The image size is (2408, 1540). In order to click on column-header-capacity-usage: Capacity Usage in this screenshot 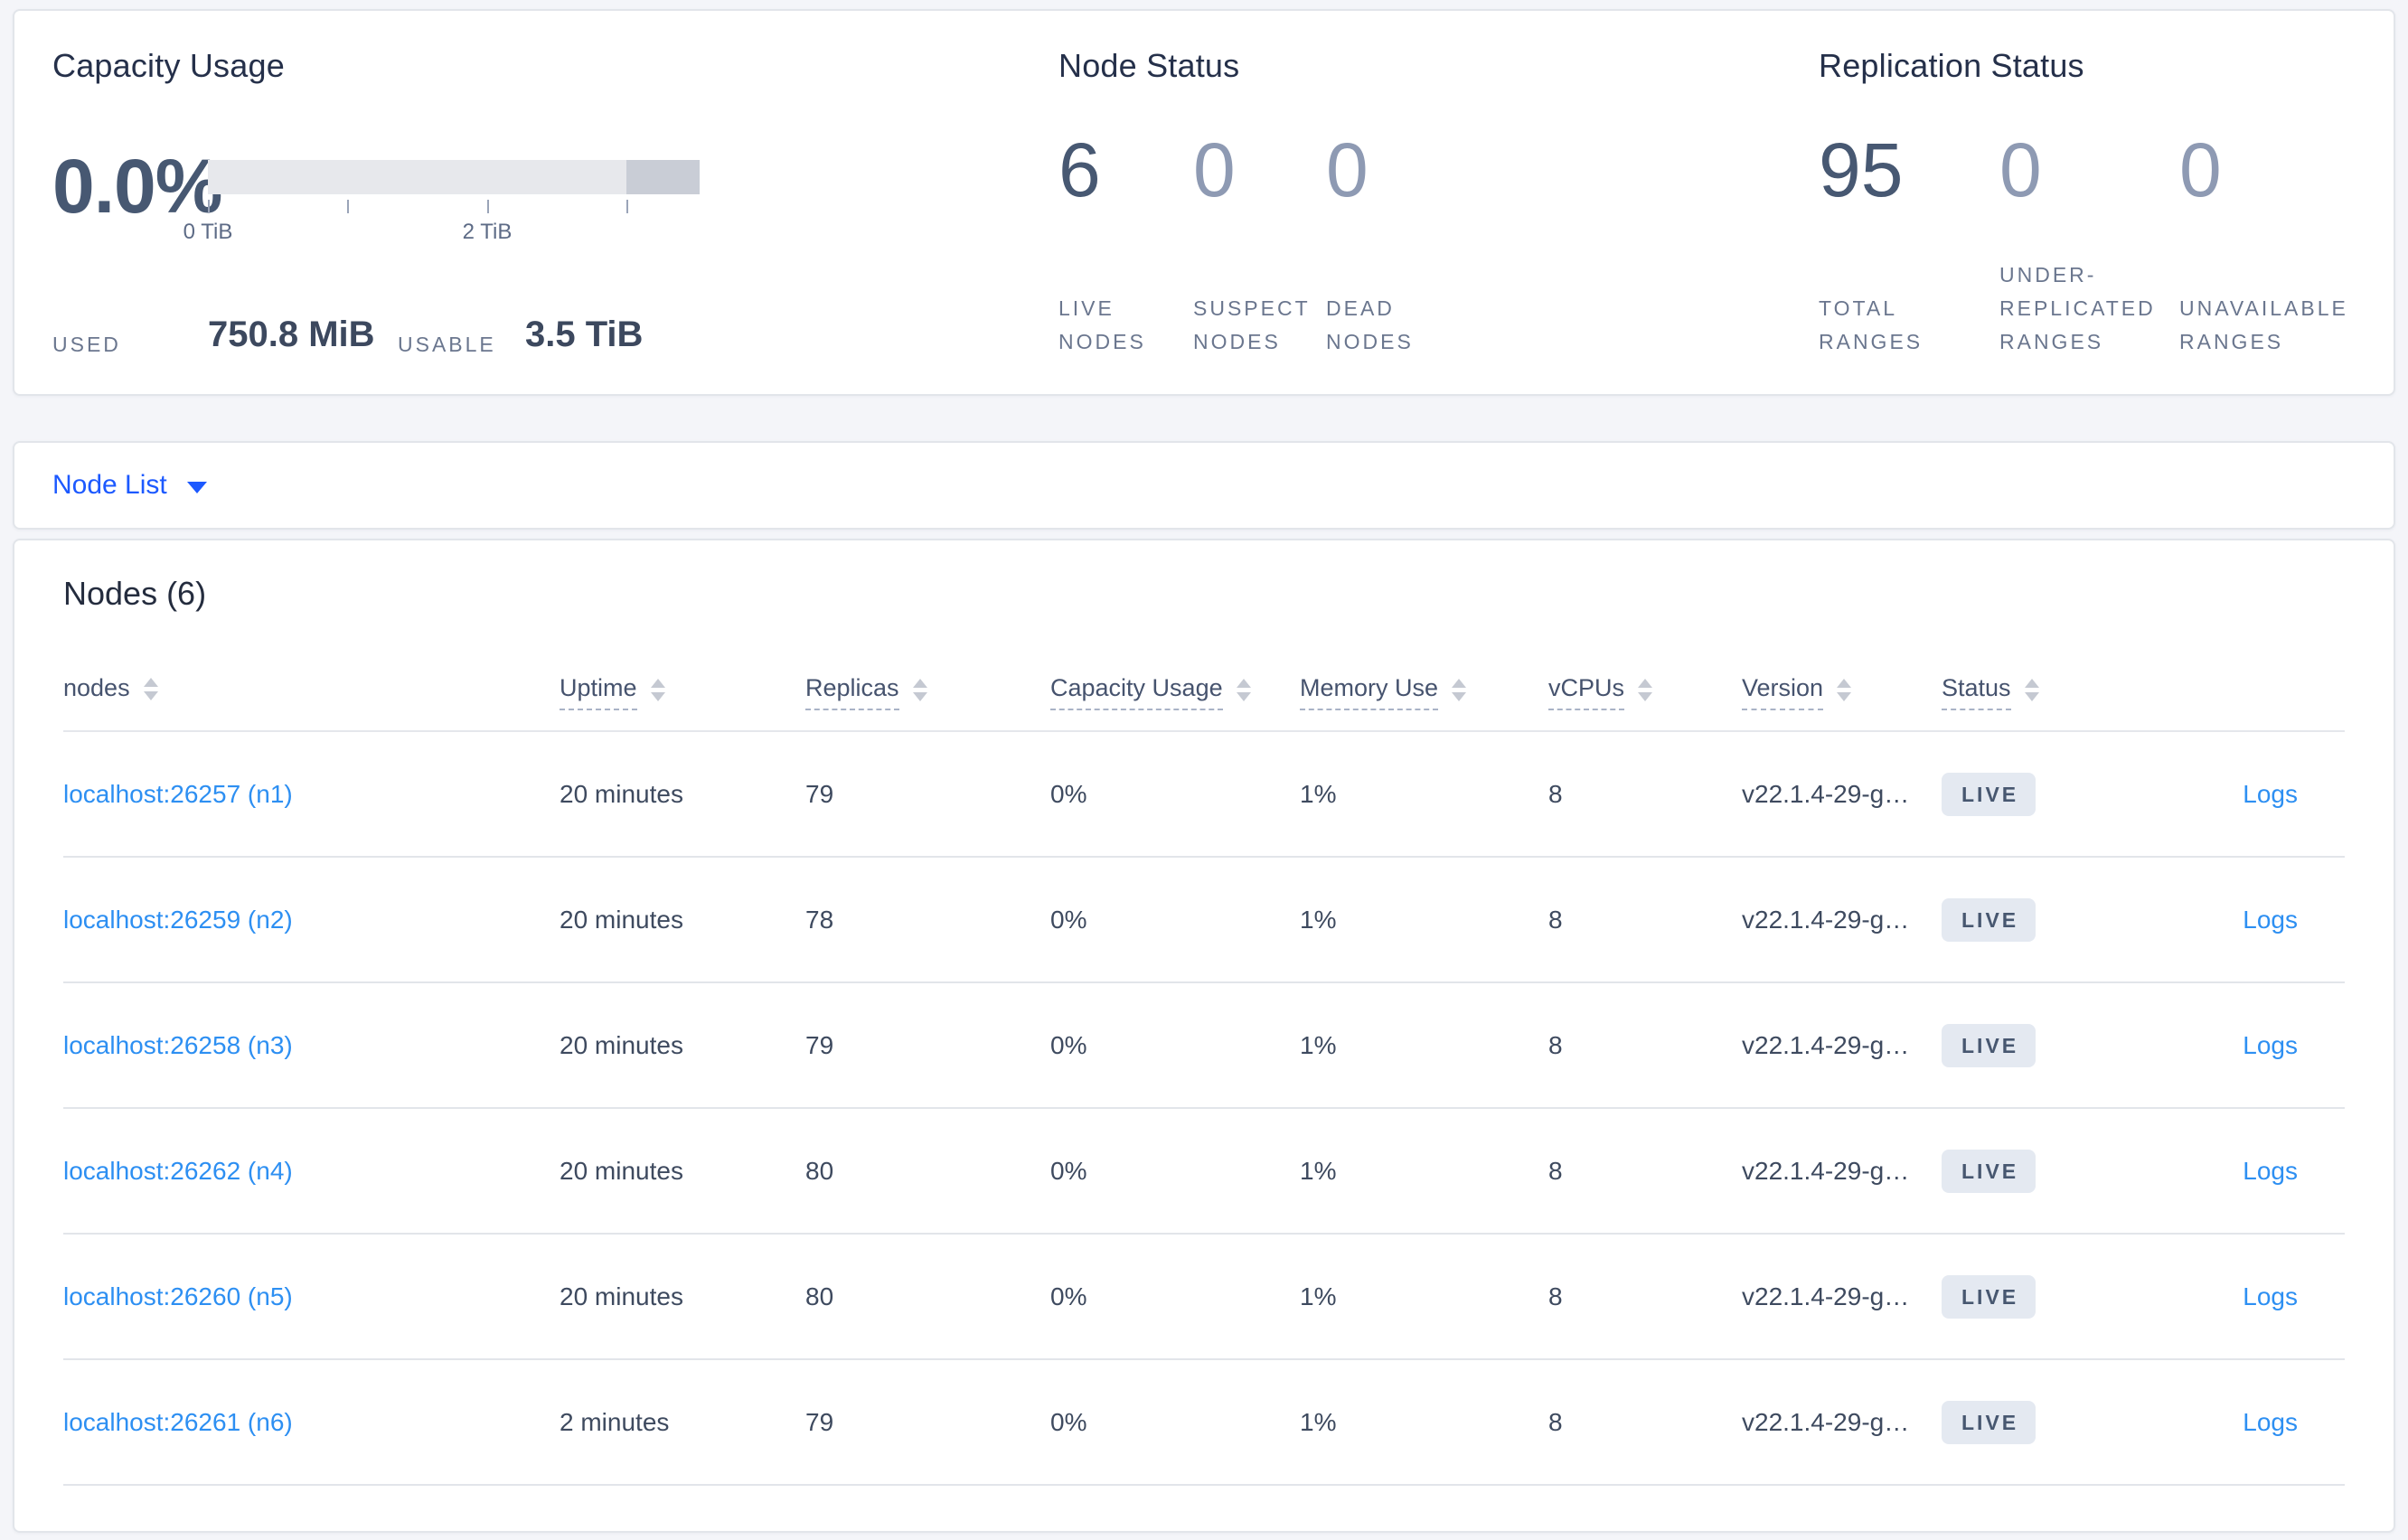, I will do `click(1175, 692)`.